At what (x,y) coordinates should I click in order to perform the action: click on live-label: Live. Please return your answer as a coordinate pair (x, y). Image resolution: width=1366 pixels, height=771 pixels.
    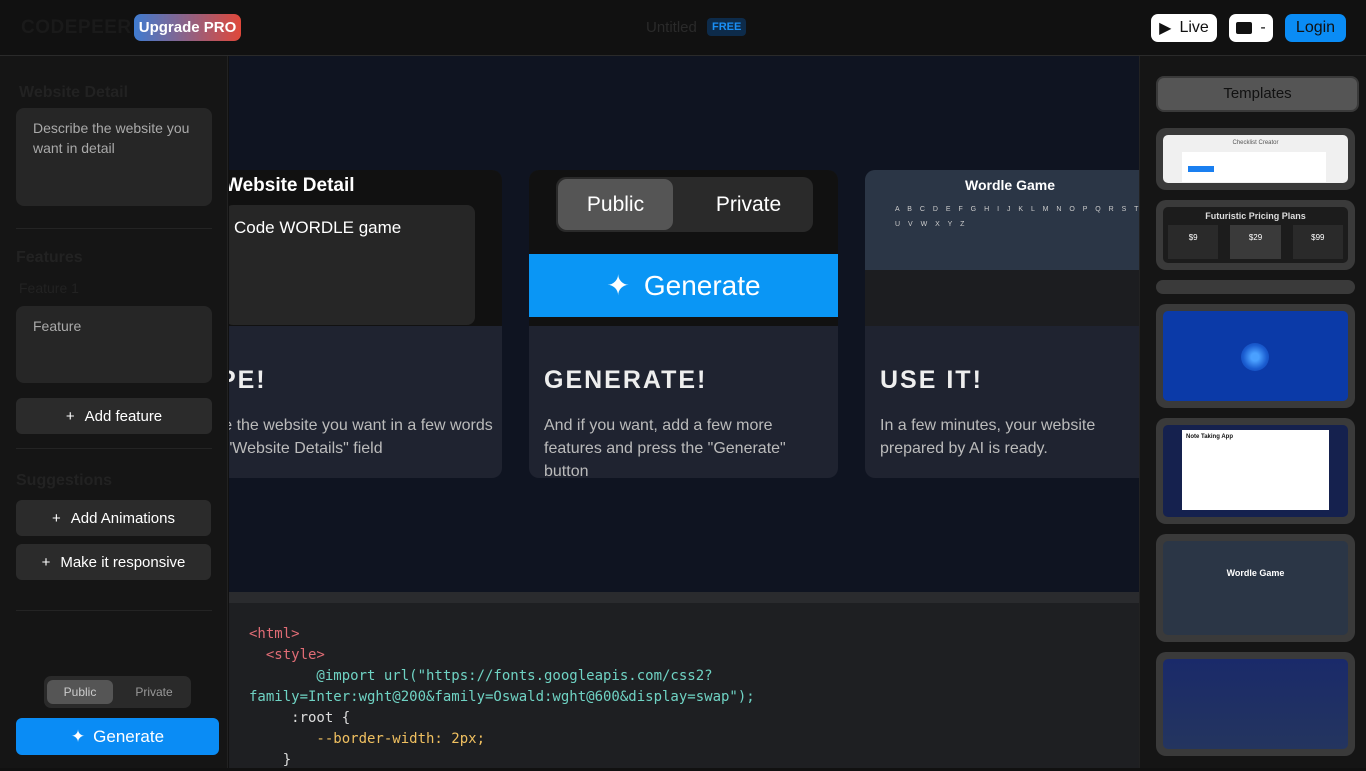
    Looking at the image, I should click on (1194, 27).